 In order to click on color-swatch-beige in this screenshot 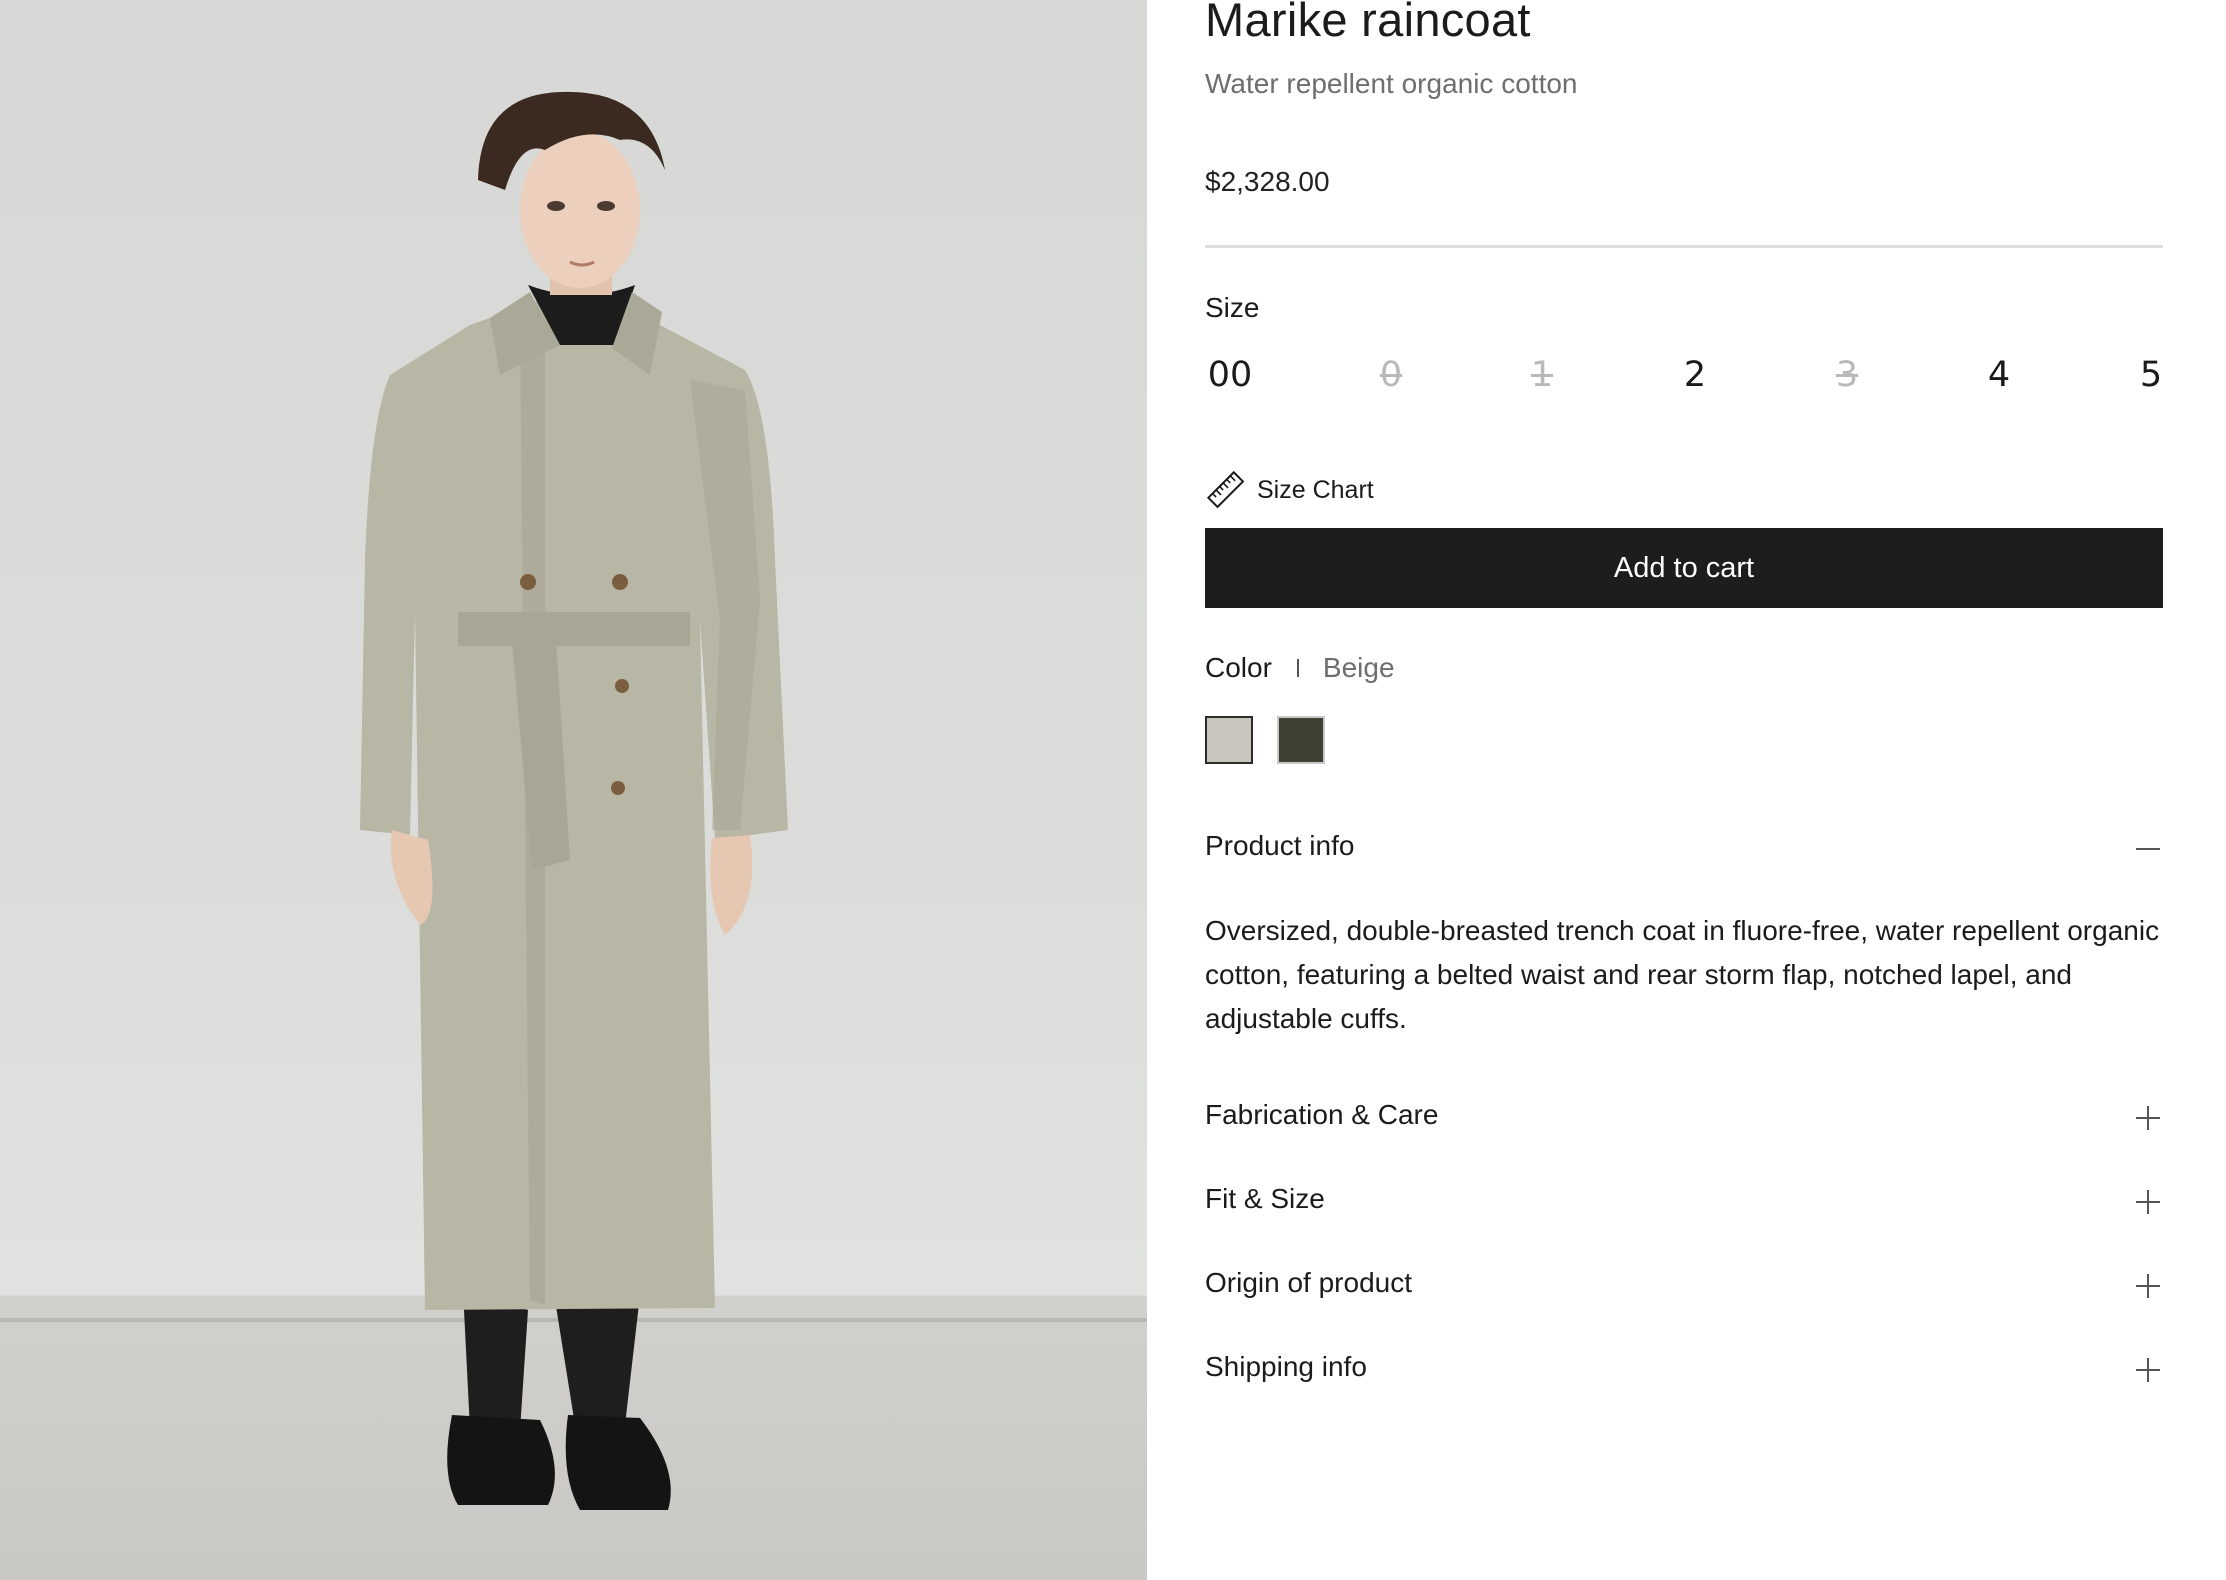, I will do `click(1229, 740)`.